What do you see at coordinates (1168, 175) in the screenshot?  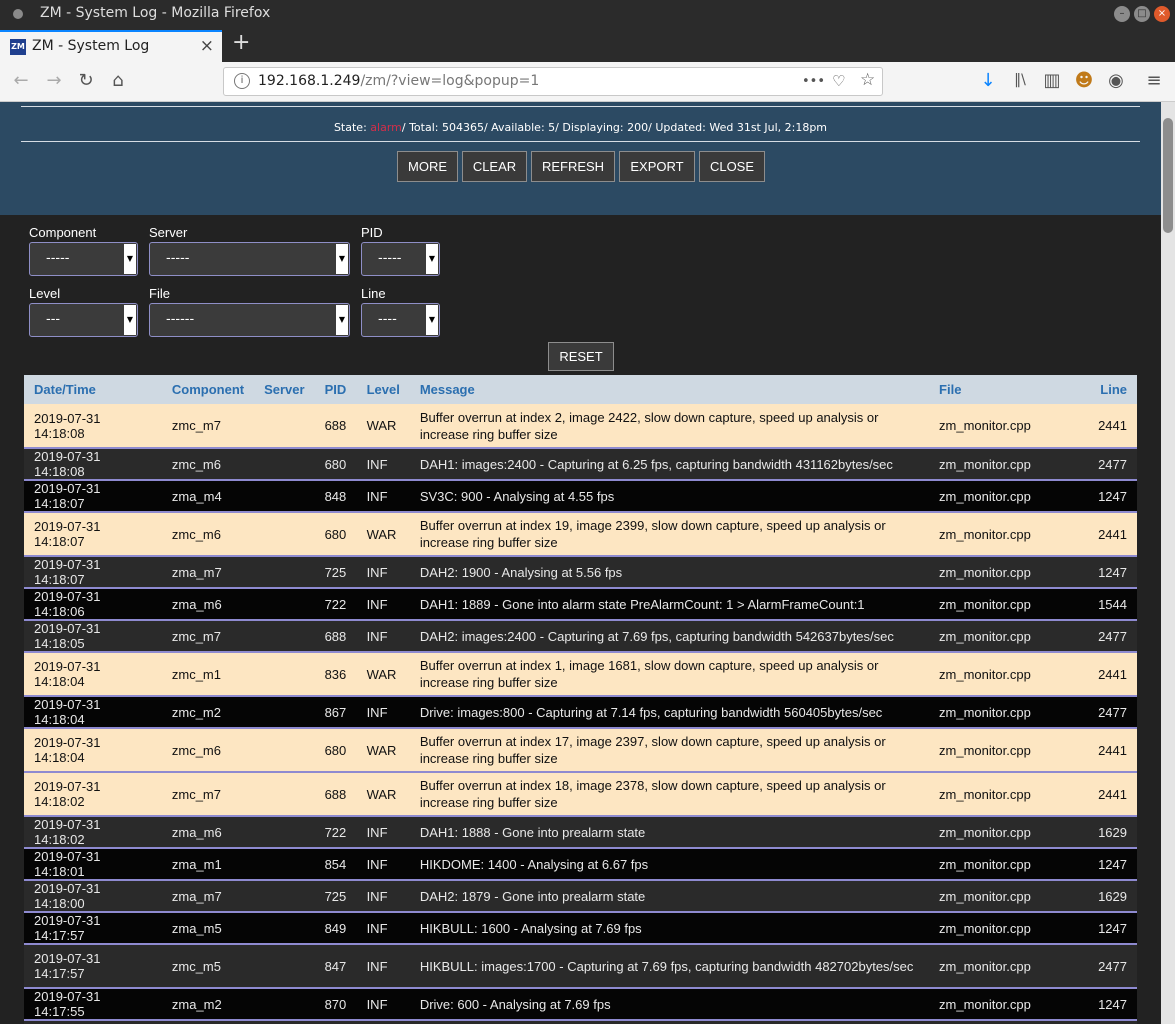 I see `scrollbar-thumb` at bounding box center [1168, 175].